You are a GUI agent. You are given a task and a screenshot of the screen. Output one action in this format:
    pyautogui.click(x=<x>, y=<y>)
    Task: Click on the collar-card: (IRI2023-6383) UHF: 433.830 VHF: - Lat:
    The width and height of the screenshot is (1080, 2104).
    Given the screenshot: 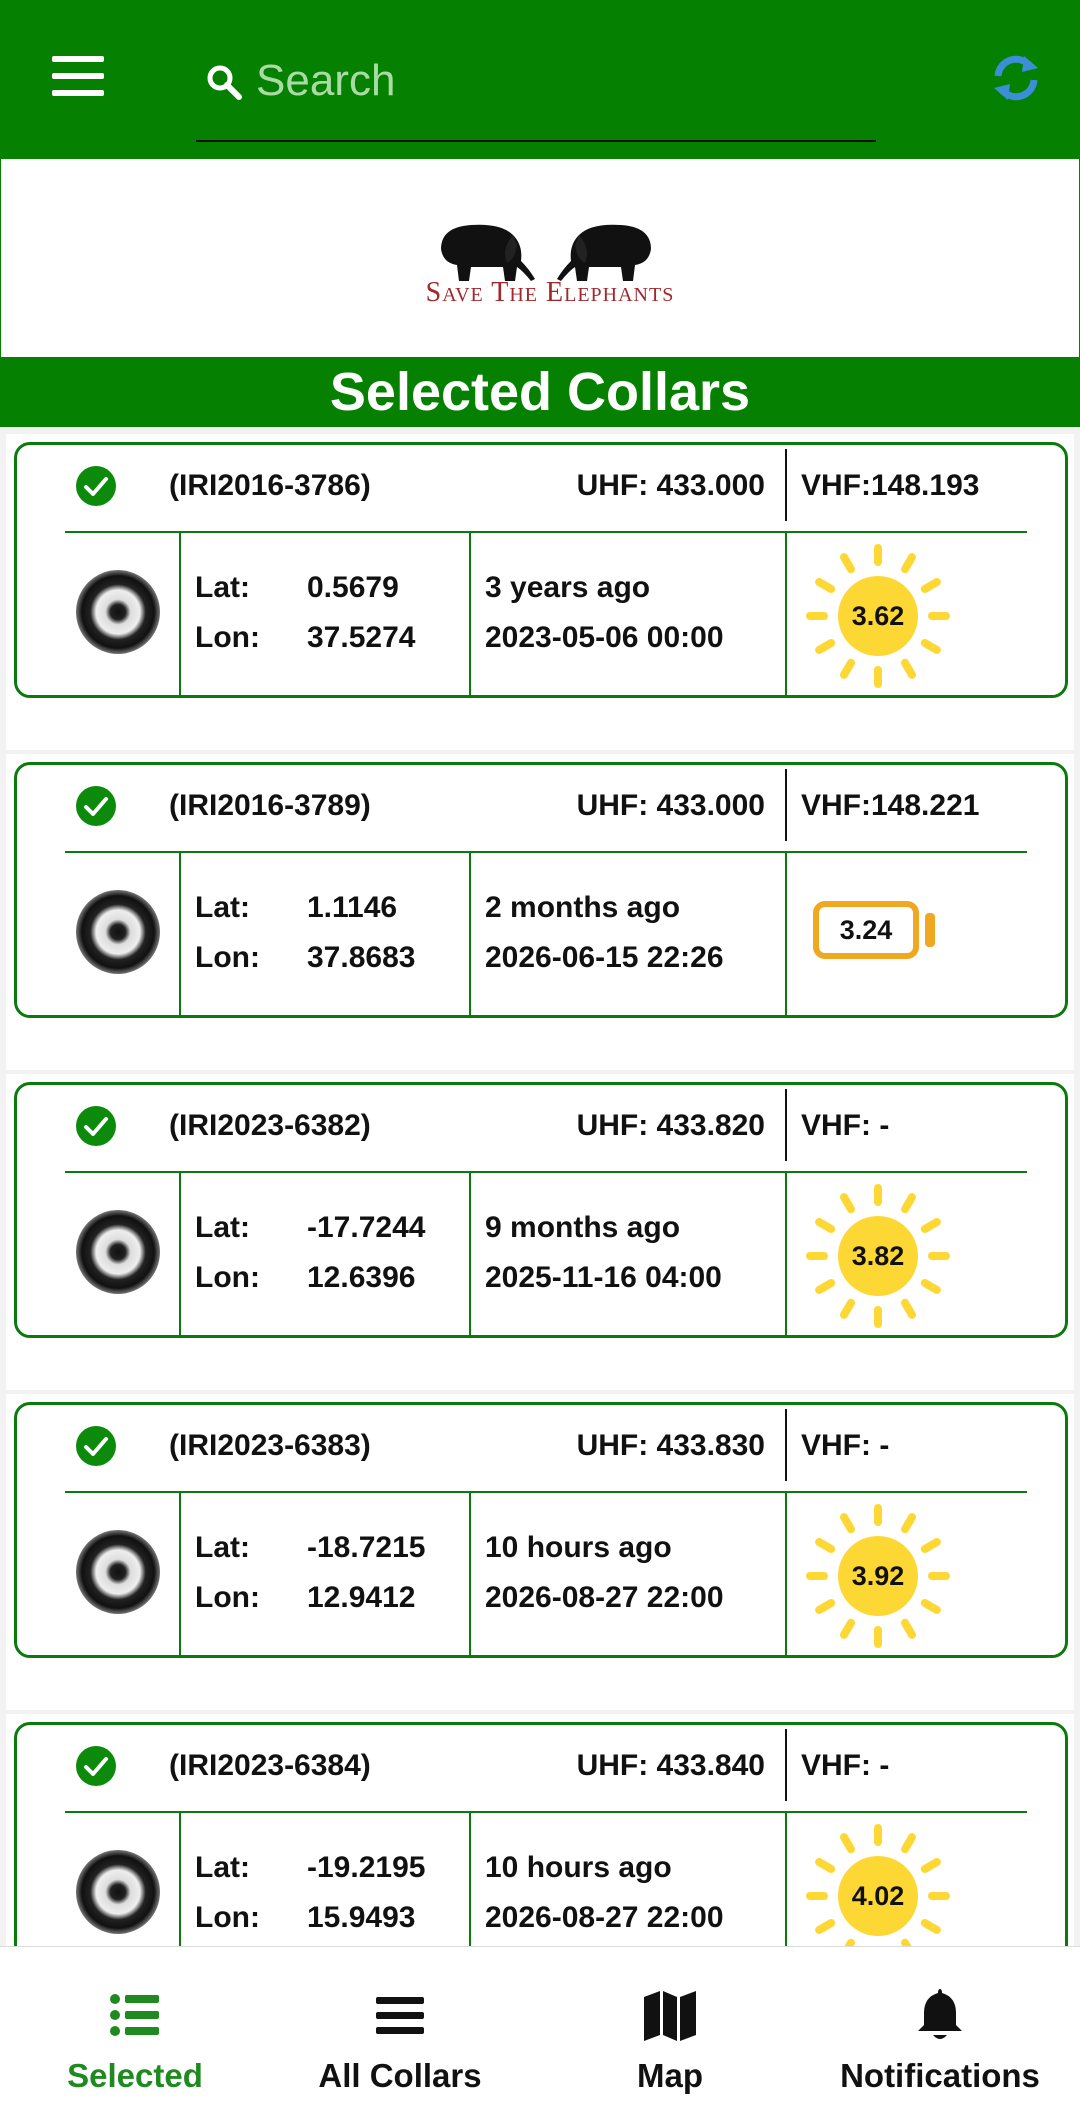 What is the action you would take?
    pyautogui.click(x=540, y=1552)
    